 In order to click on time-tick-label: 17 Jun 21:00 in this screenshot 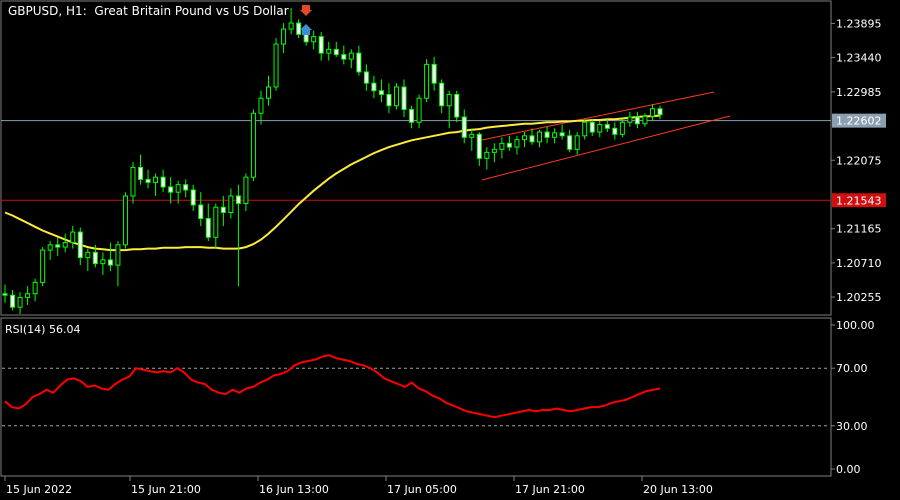, I will do `click(550, 489)`.